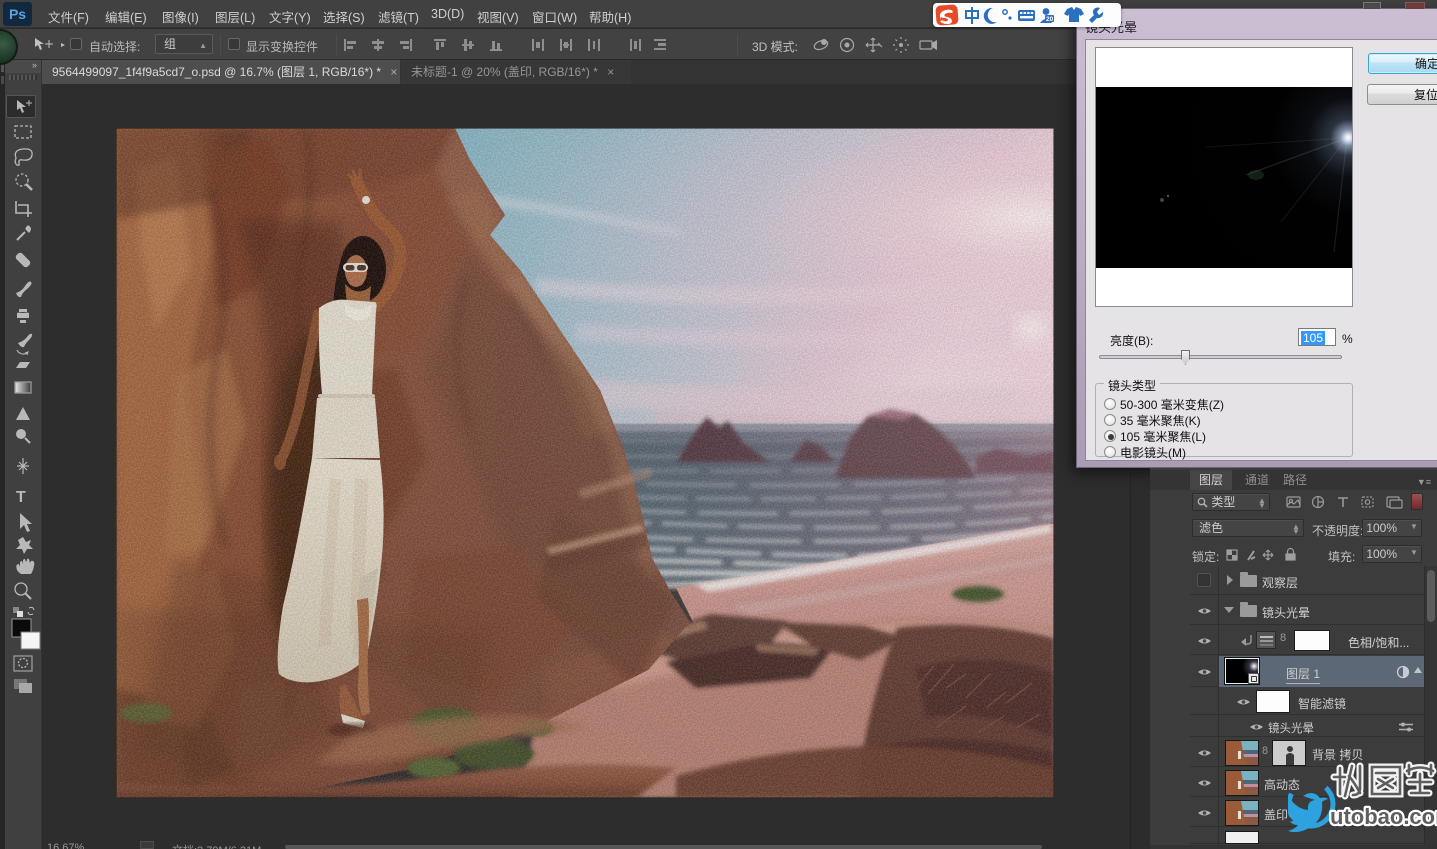 This screenshot has height=849, width=1437. I want to click on svg-text: 20, so click(1050, 19).